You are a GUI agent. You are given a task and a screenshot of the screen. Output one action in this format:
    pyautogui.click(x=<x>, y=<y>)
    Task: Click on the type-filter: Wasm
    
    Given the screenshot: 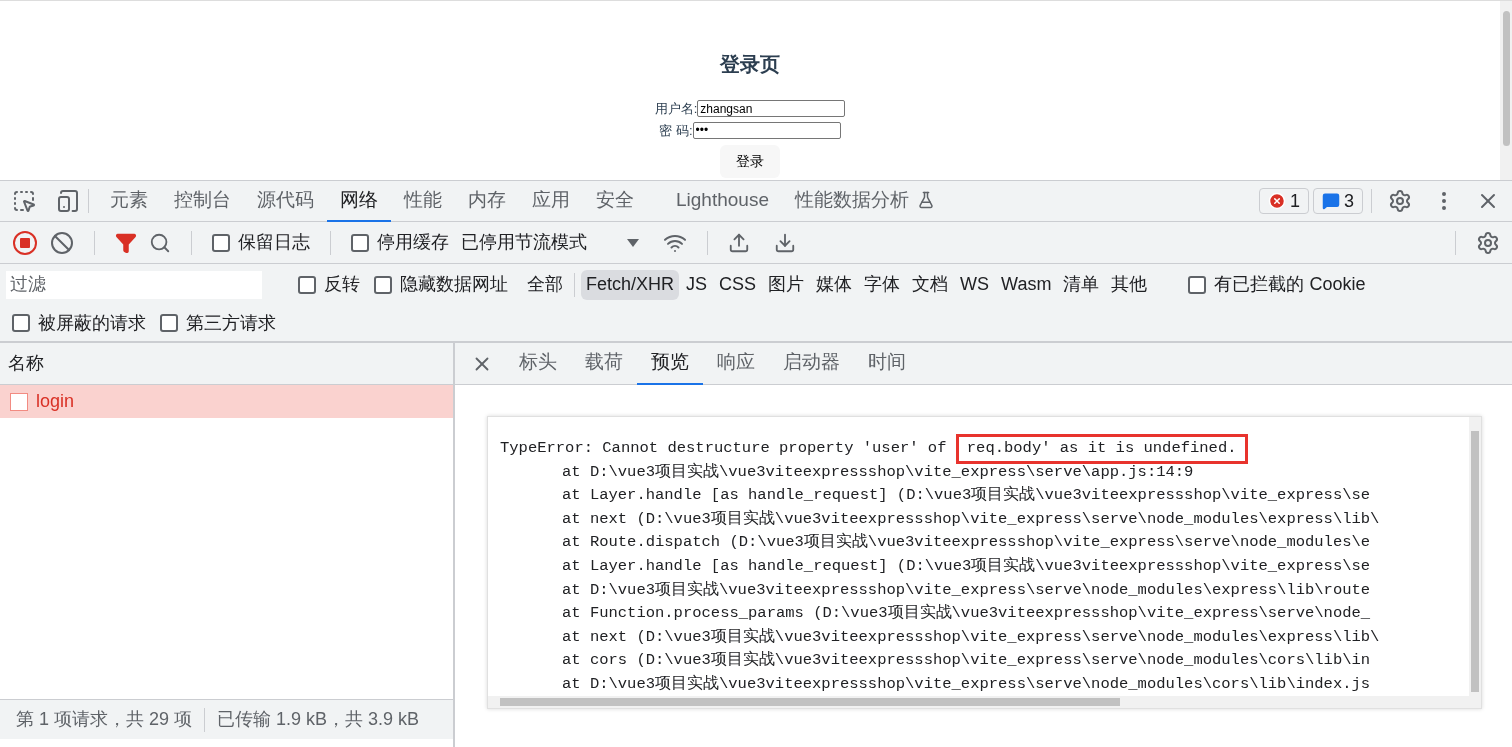 What is the action you would take?
    pyautogui.click(x=1026, y=284)
    